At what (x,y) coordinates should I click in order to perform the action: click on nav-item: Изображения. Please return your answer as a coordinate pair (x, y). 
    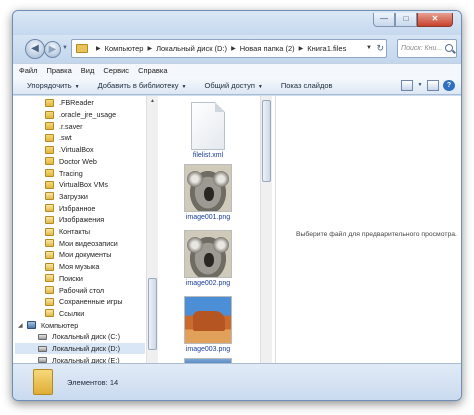
    Looking at the image, I should click on (74, 220).